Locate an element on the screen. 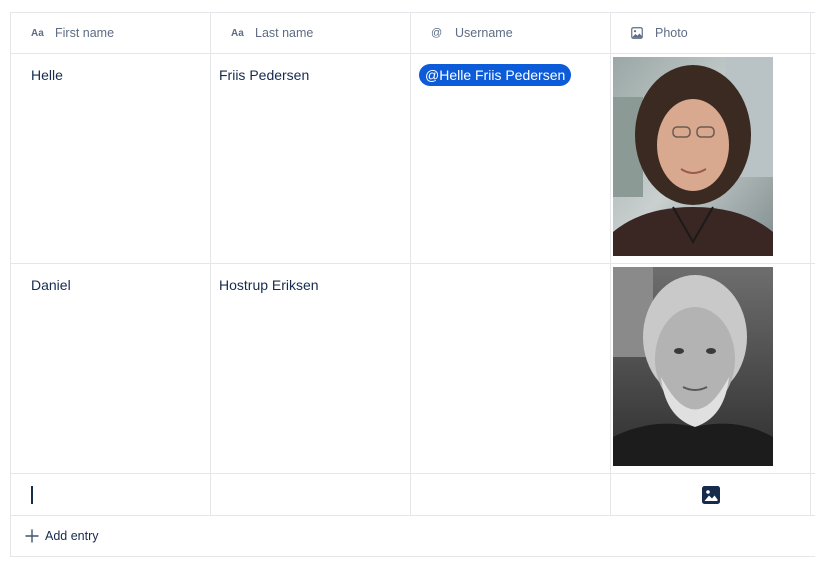 The image size is (815, 566). username-cell is located at coordinates (511, 368).